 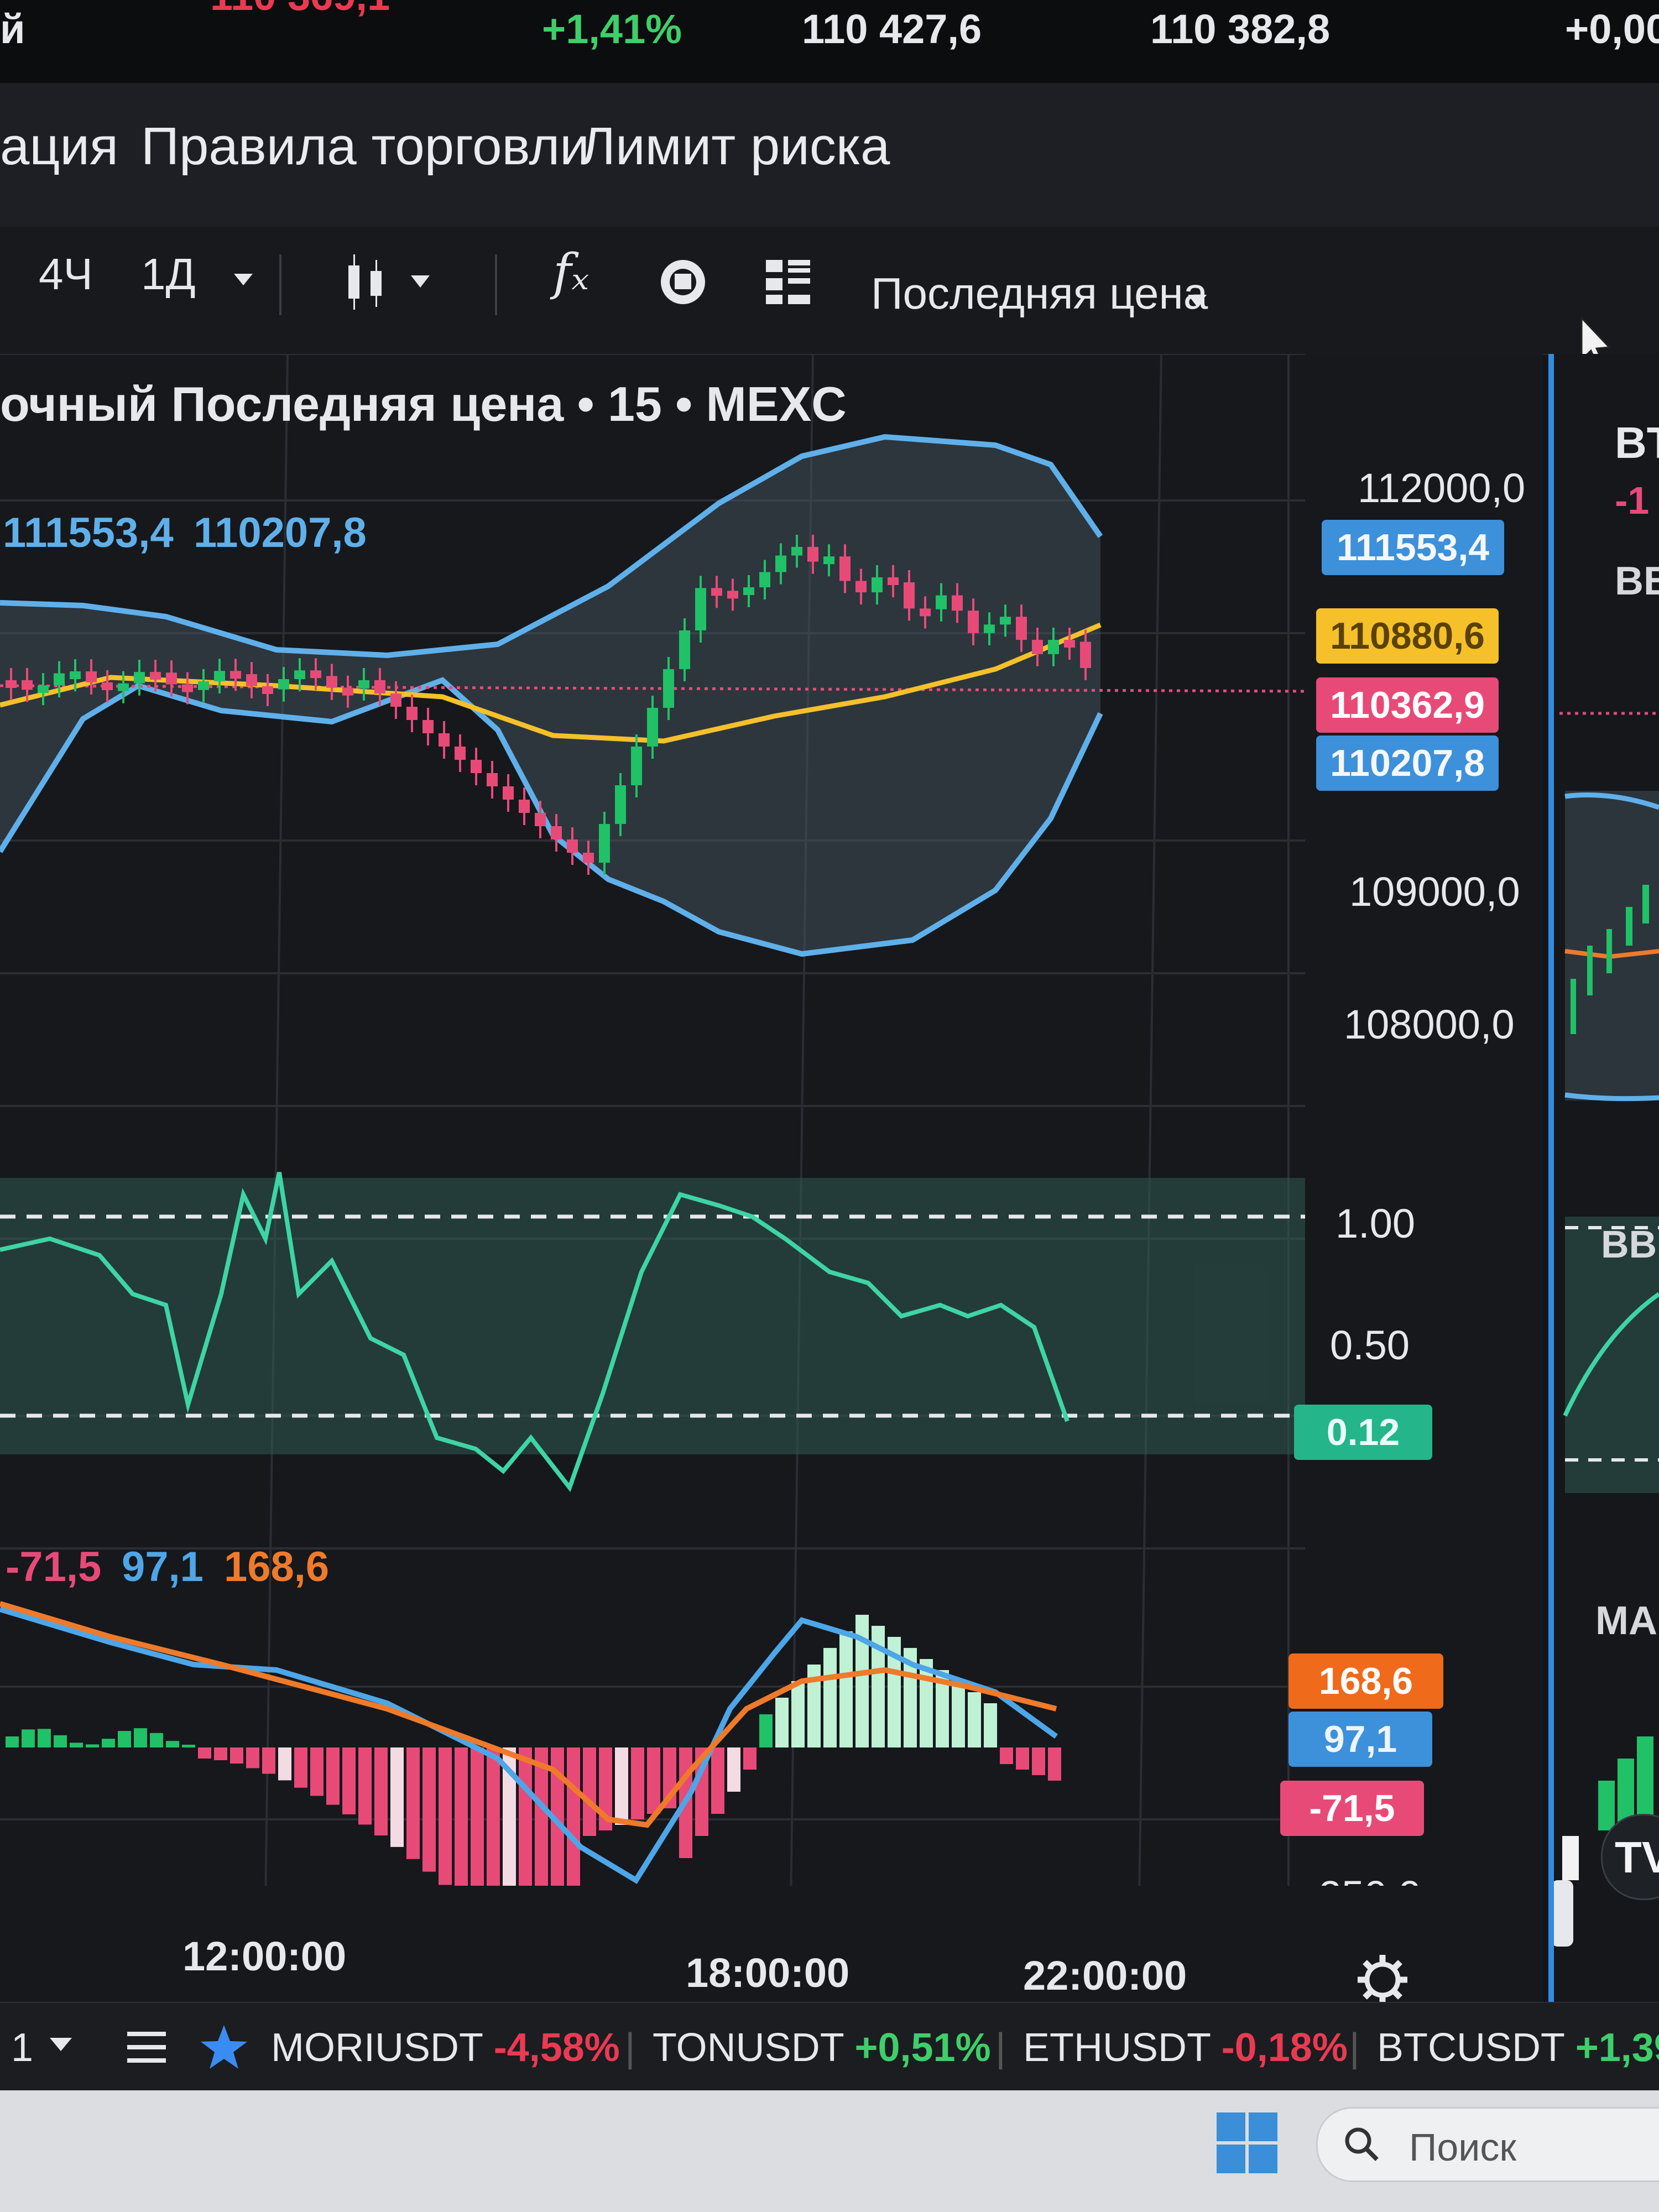 I want to click on watchlist-item: ETHUSDT -0,18%, so click(x=1185, y=2048).